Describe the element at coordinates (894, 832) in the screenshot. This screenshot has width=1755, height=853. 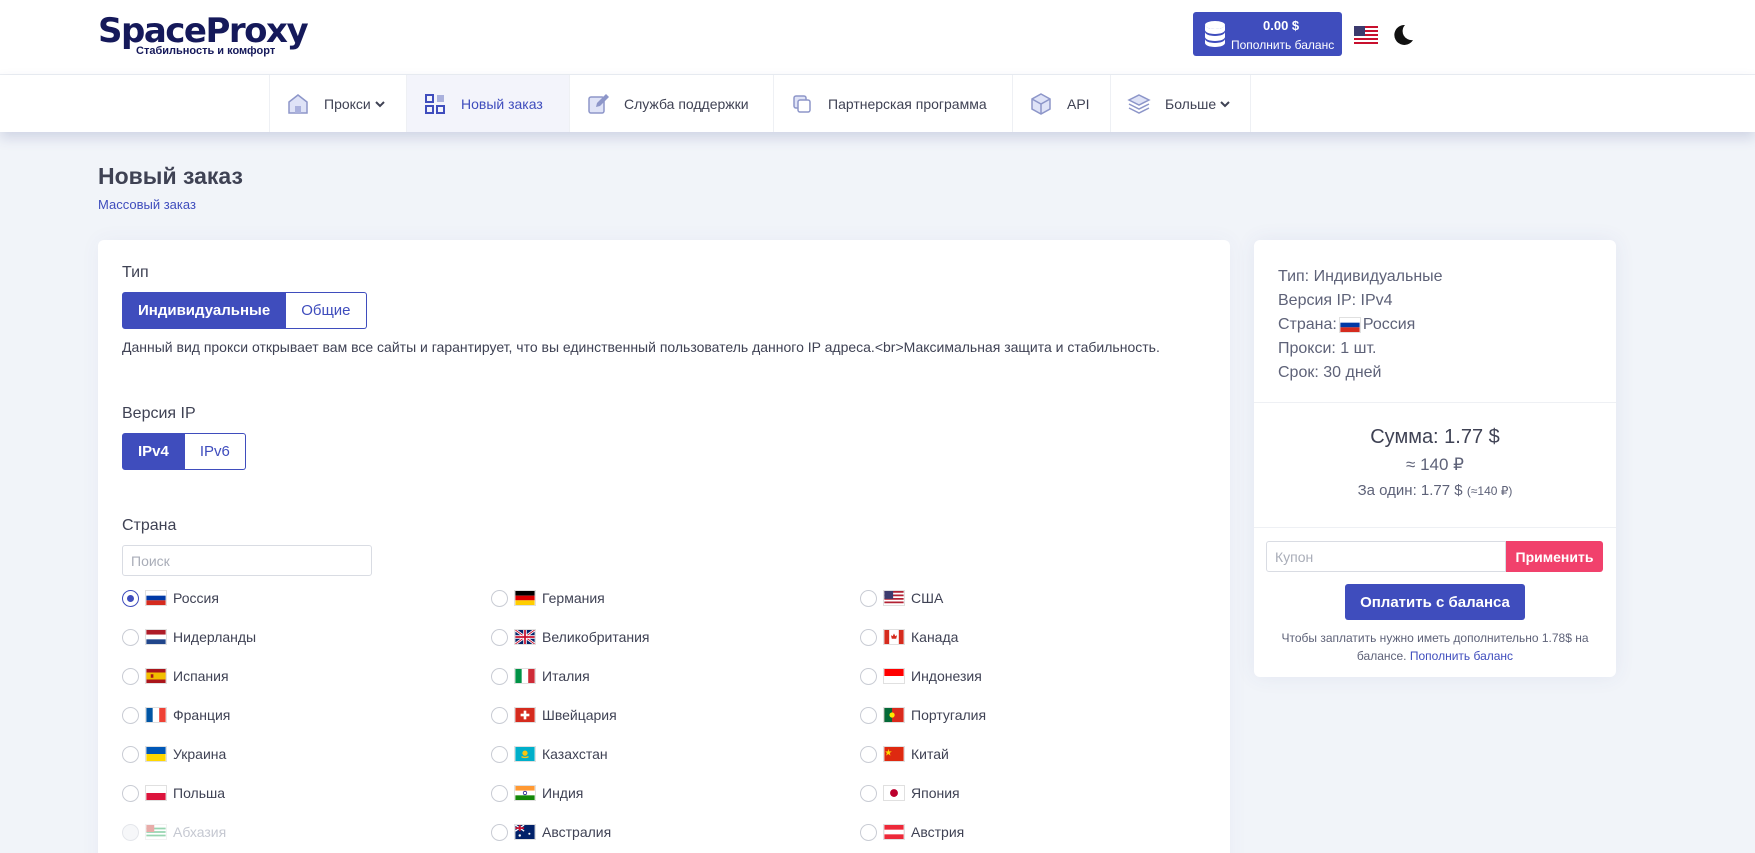
I see `austria-flag-icon` at that location.